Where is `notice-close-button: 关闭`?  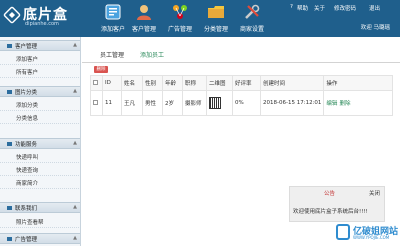 notice-close-button: 关闭 is located at coordinates (374, 193).